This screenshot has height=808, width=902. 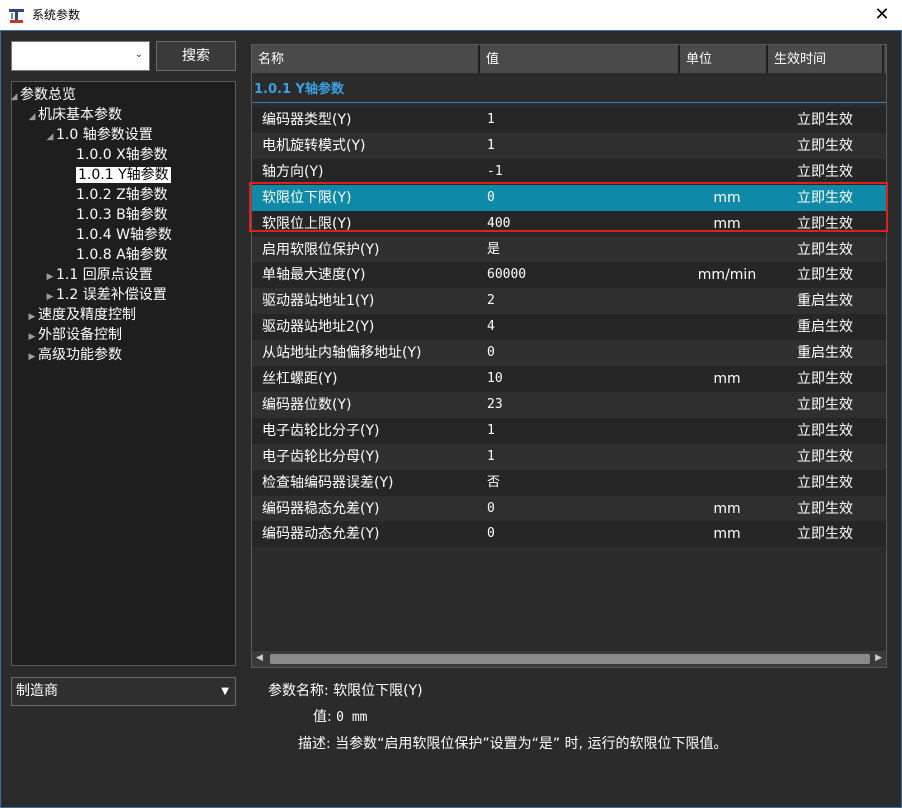 What do you see at coordinates (104, 275) in the screenshot?
I see `tree-item-label: 1.1 回原点设置` at bounding box center [104, 275].